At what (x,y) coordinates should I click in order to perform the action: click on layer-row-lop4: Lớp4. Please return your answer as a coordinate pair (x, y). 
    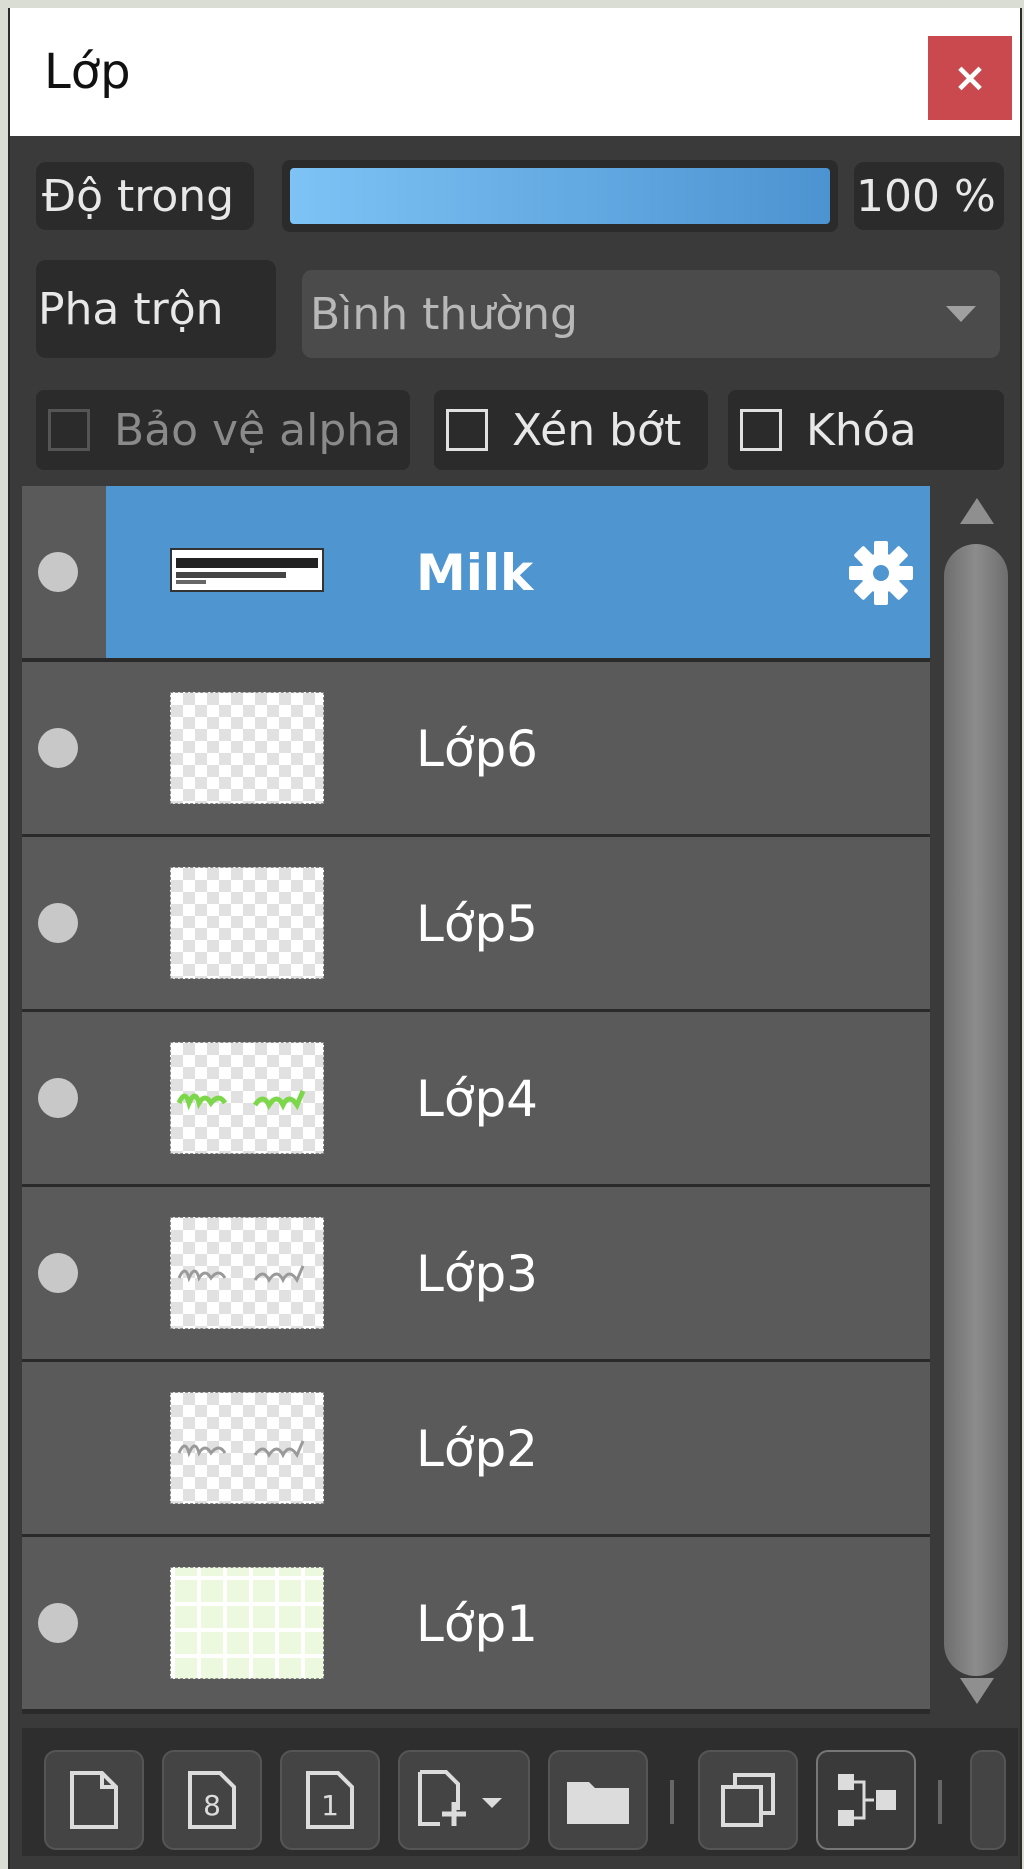
    Looking at the image, I should click on (476, 1098).